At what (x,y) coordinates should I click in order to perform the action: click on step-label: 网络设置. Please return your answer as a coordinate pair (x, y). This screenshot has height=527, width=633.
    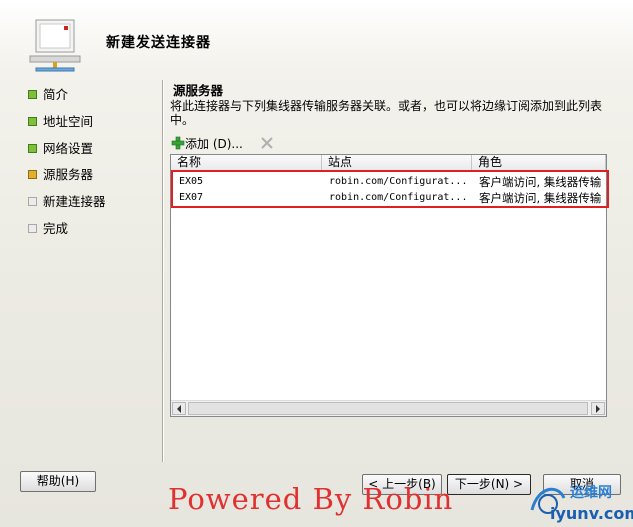
    Looking at the image, I should click on (68, 148).